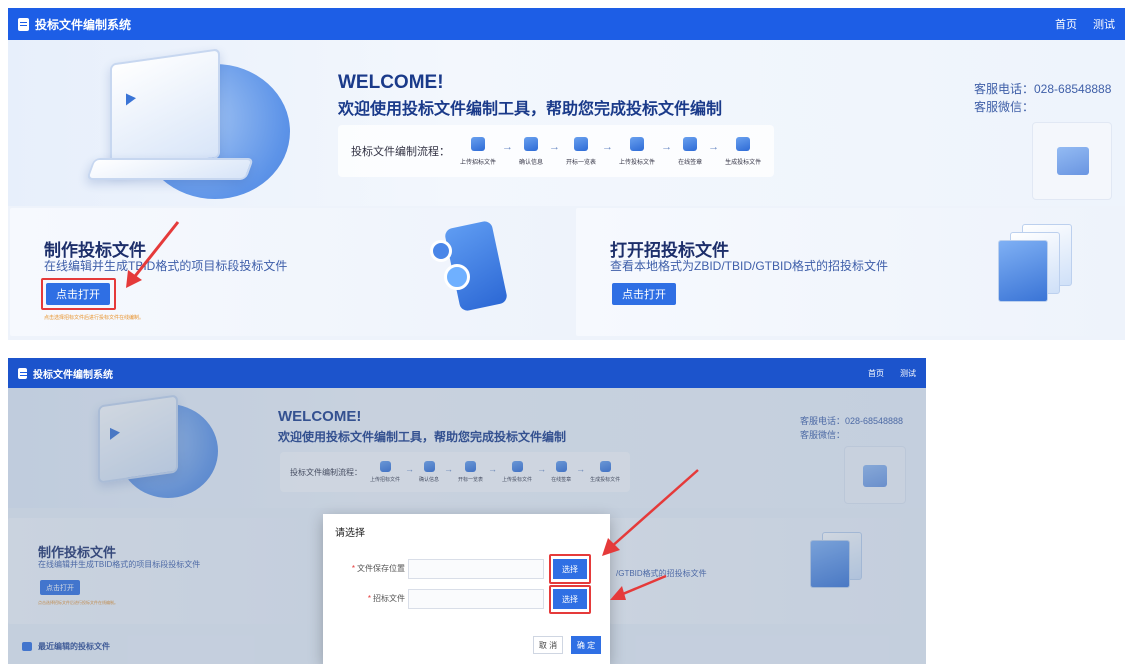 The height and width of the screenshot is (664, 1133). What do you see at coordinates (94, 318) in the screenshot?
I see `make-bid-hint: 点击选择招标文件后进行投标文件在线编制。` at bounding box center [94, 318].